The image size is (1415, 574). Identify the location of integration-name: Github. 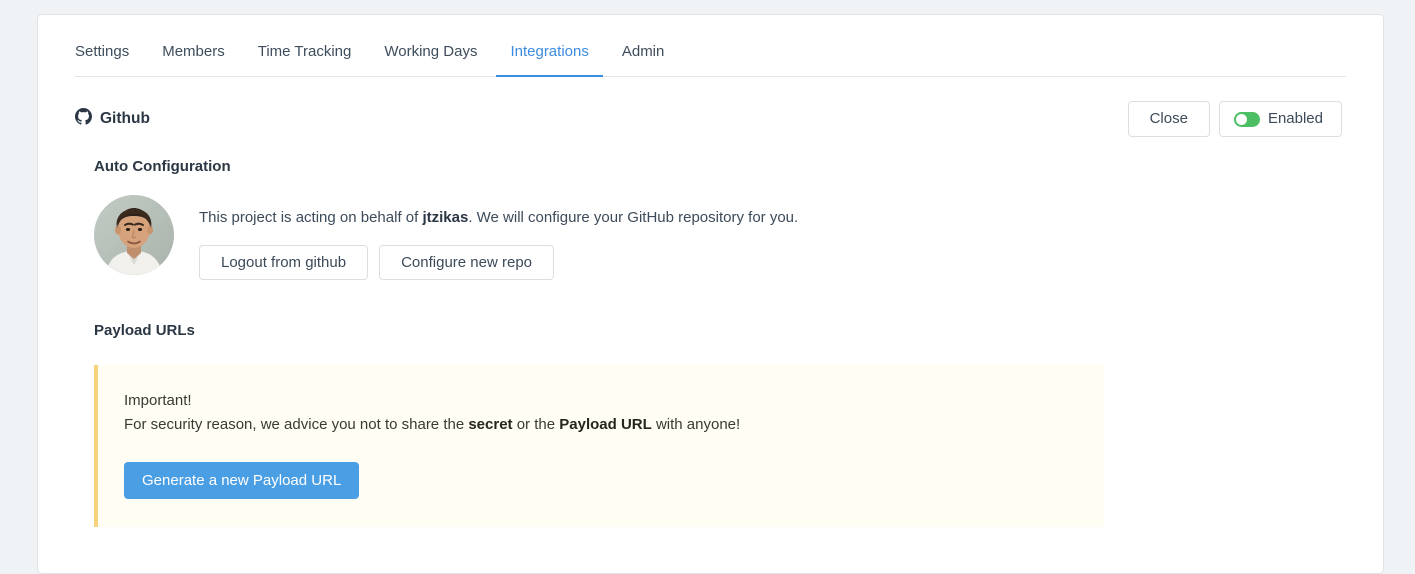
(125, 118).